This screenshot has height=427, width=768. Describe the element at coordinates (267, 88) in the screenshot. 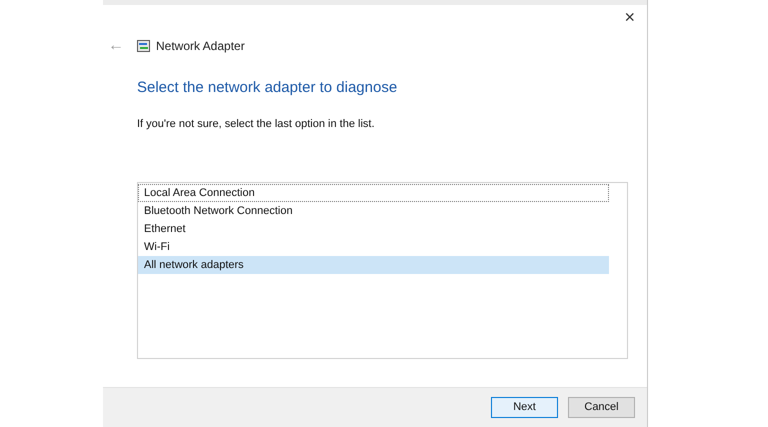

I see `heading: Select the network adapter to diagnose` at that location.